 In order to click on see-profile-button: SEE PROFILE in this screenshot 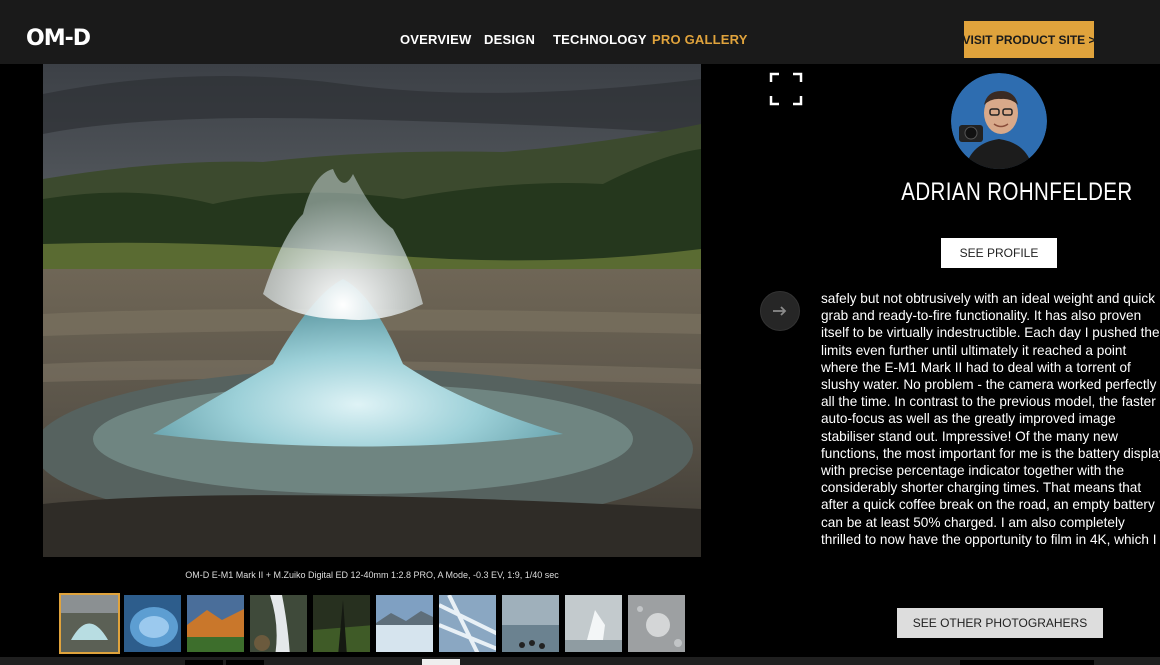, I will do `click(999, 253)`.